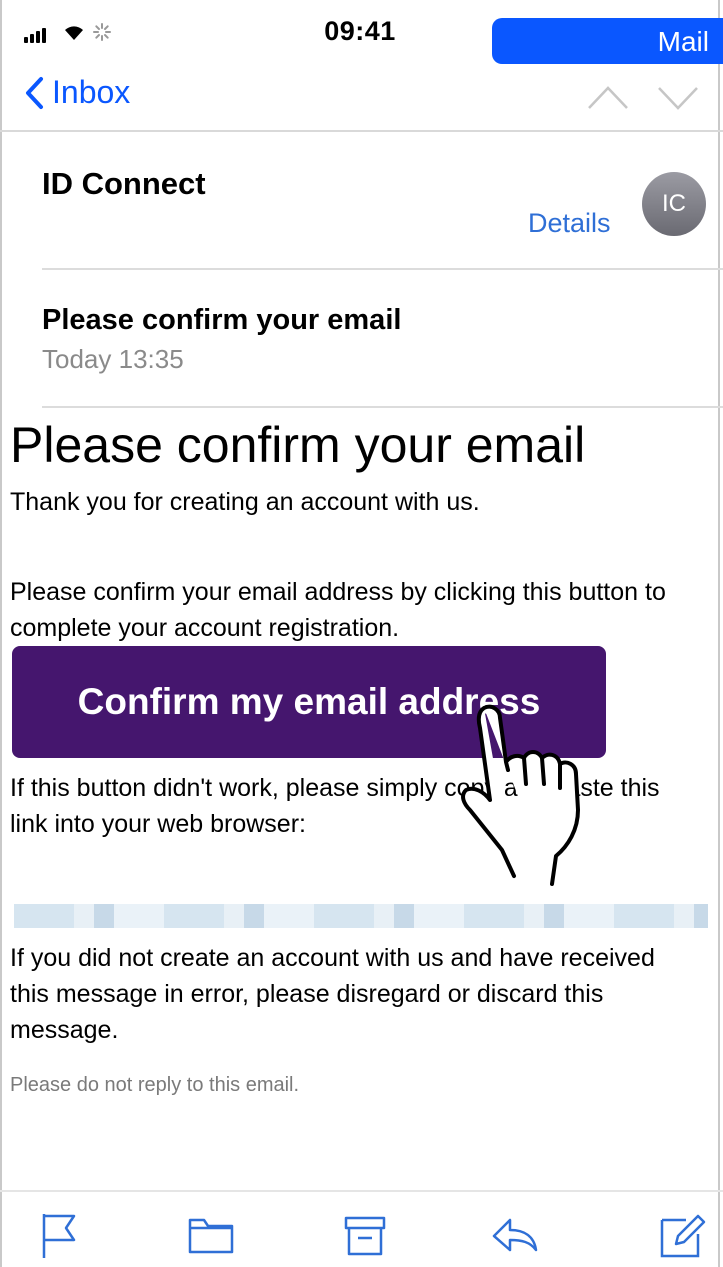 This screenshot has width=723, height=1267. What do you see at coordinates (361, 99) in the screenshot?
I see `navigation-bar: Inbox` at bounding box center [361, 99].